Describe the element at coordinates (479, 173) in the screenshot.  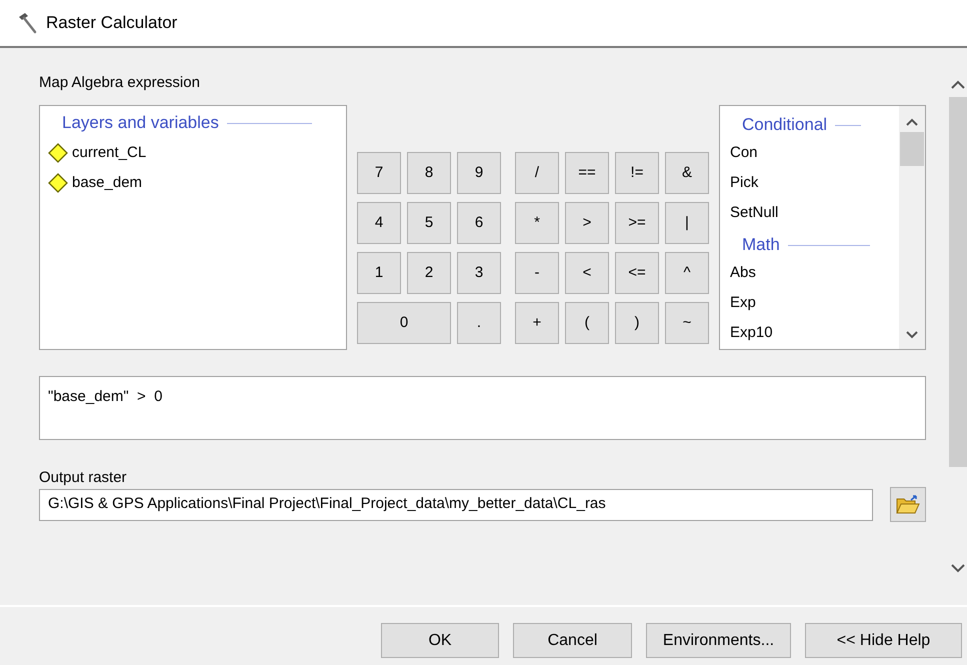
I see `calculator-key: 9` at that location.